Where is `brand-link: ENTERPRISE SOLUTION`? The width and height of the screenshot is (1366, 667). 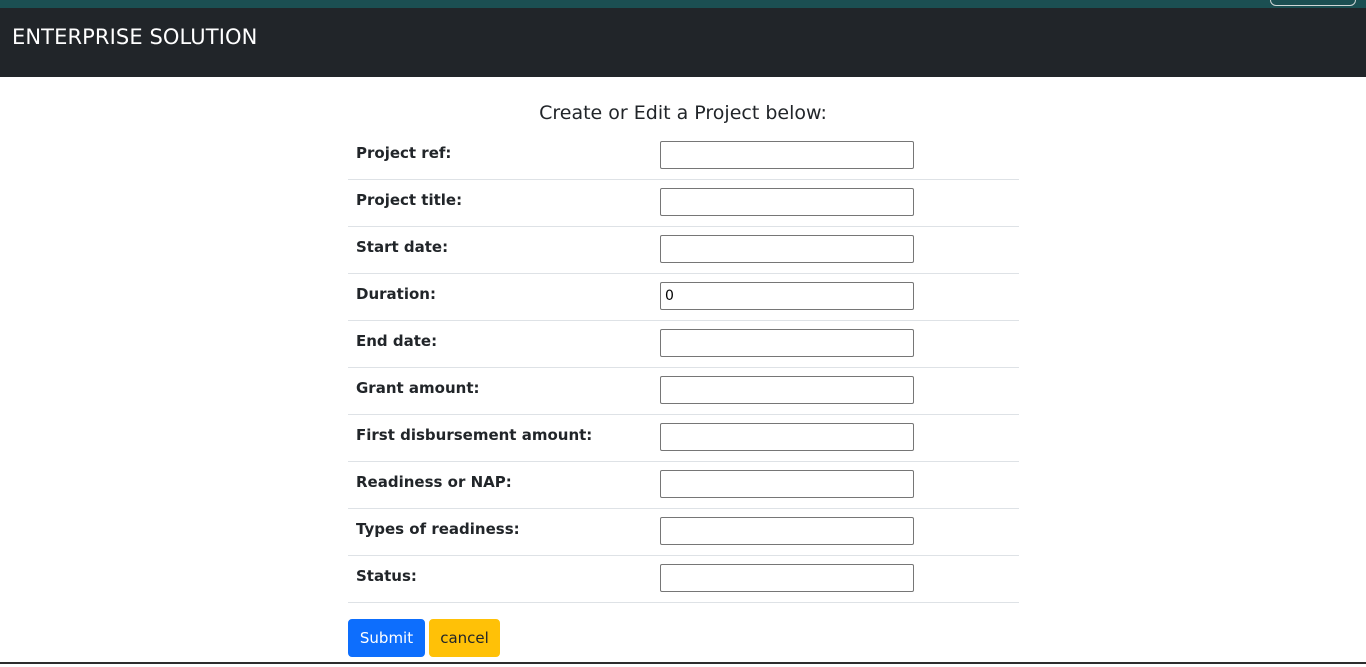 brand-link: ENTERPRISE SOLUTION is located at coordinates (134, 37).